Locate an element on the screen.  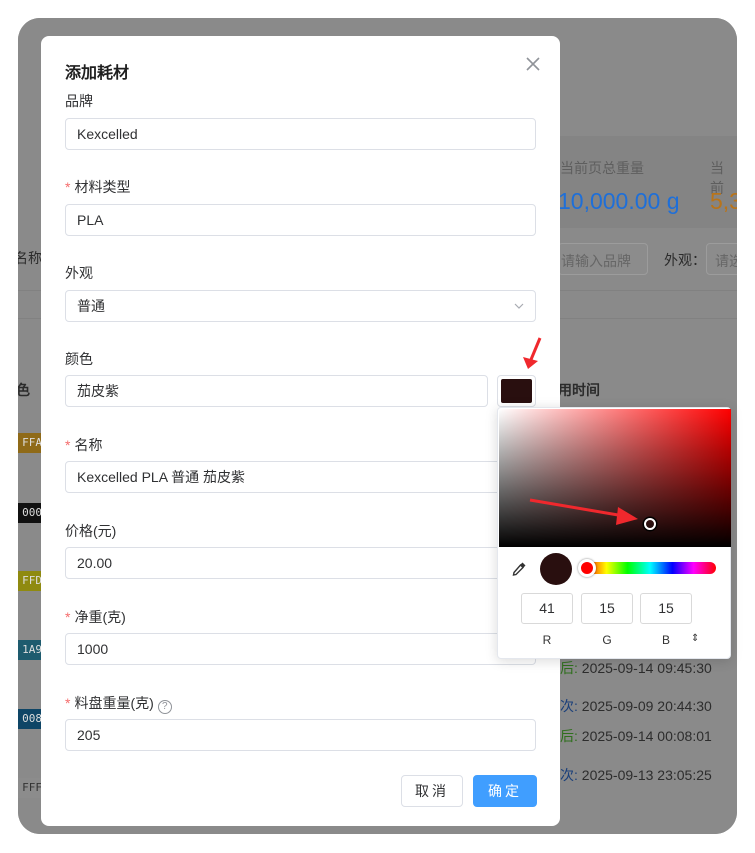
dialog-title: 添加耗材 is located at coordinates (97, 73).